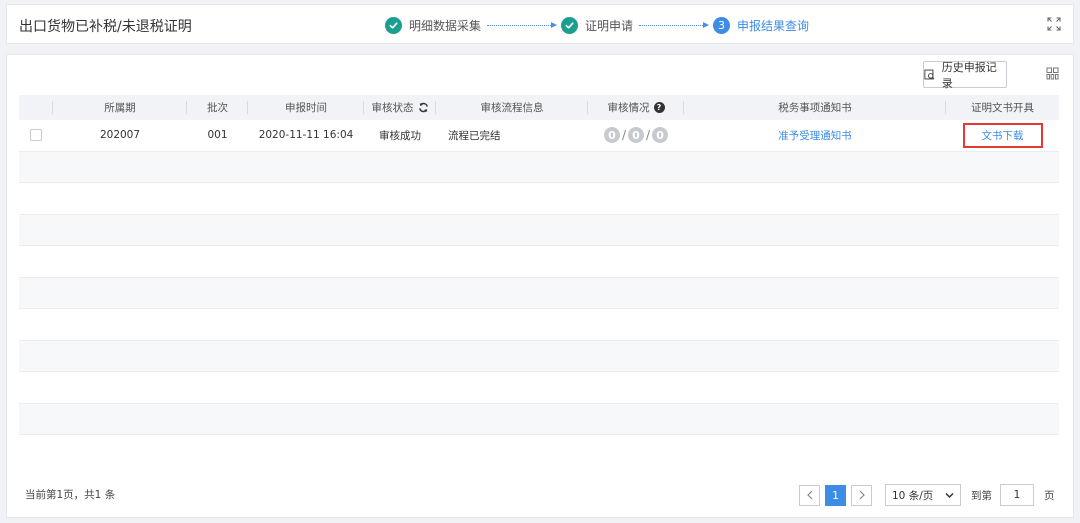 The height and width of the screenshot is (523, 1080). I want to click on column-header-status: 审核状态, so click(400, 107).